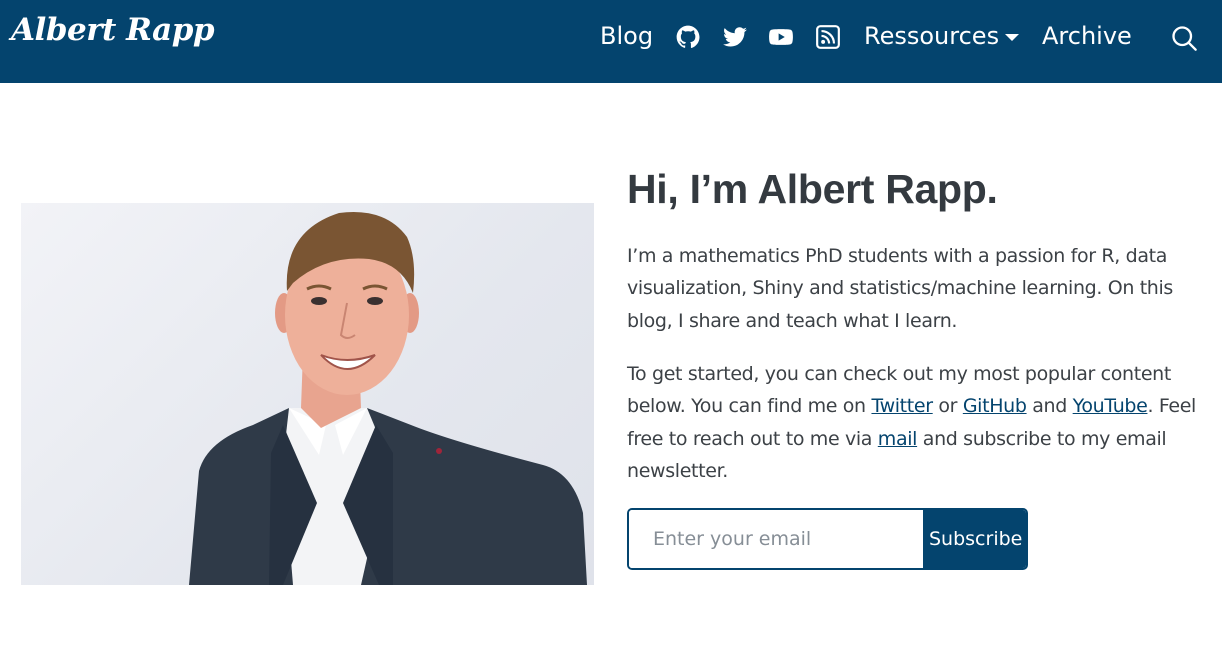 The image size is (1222, 653). I want to click on youtube-link: YouTube, so click(1110, 406).